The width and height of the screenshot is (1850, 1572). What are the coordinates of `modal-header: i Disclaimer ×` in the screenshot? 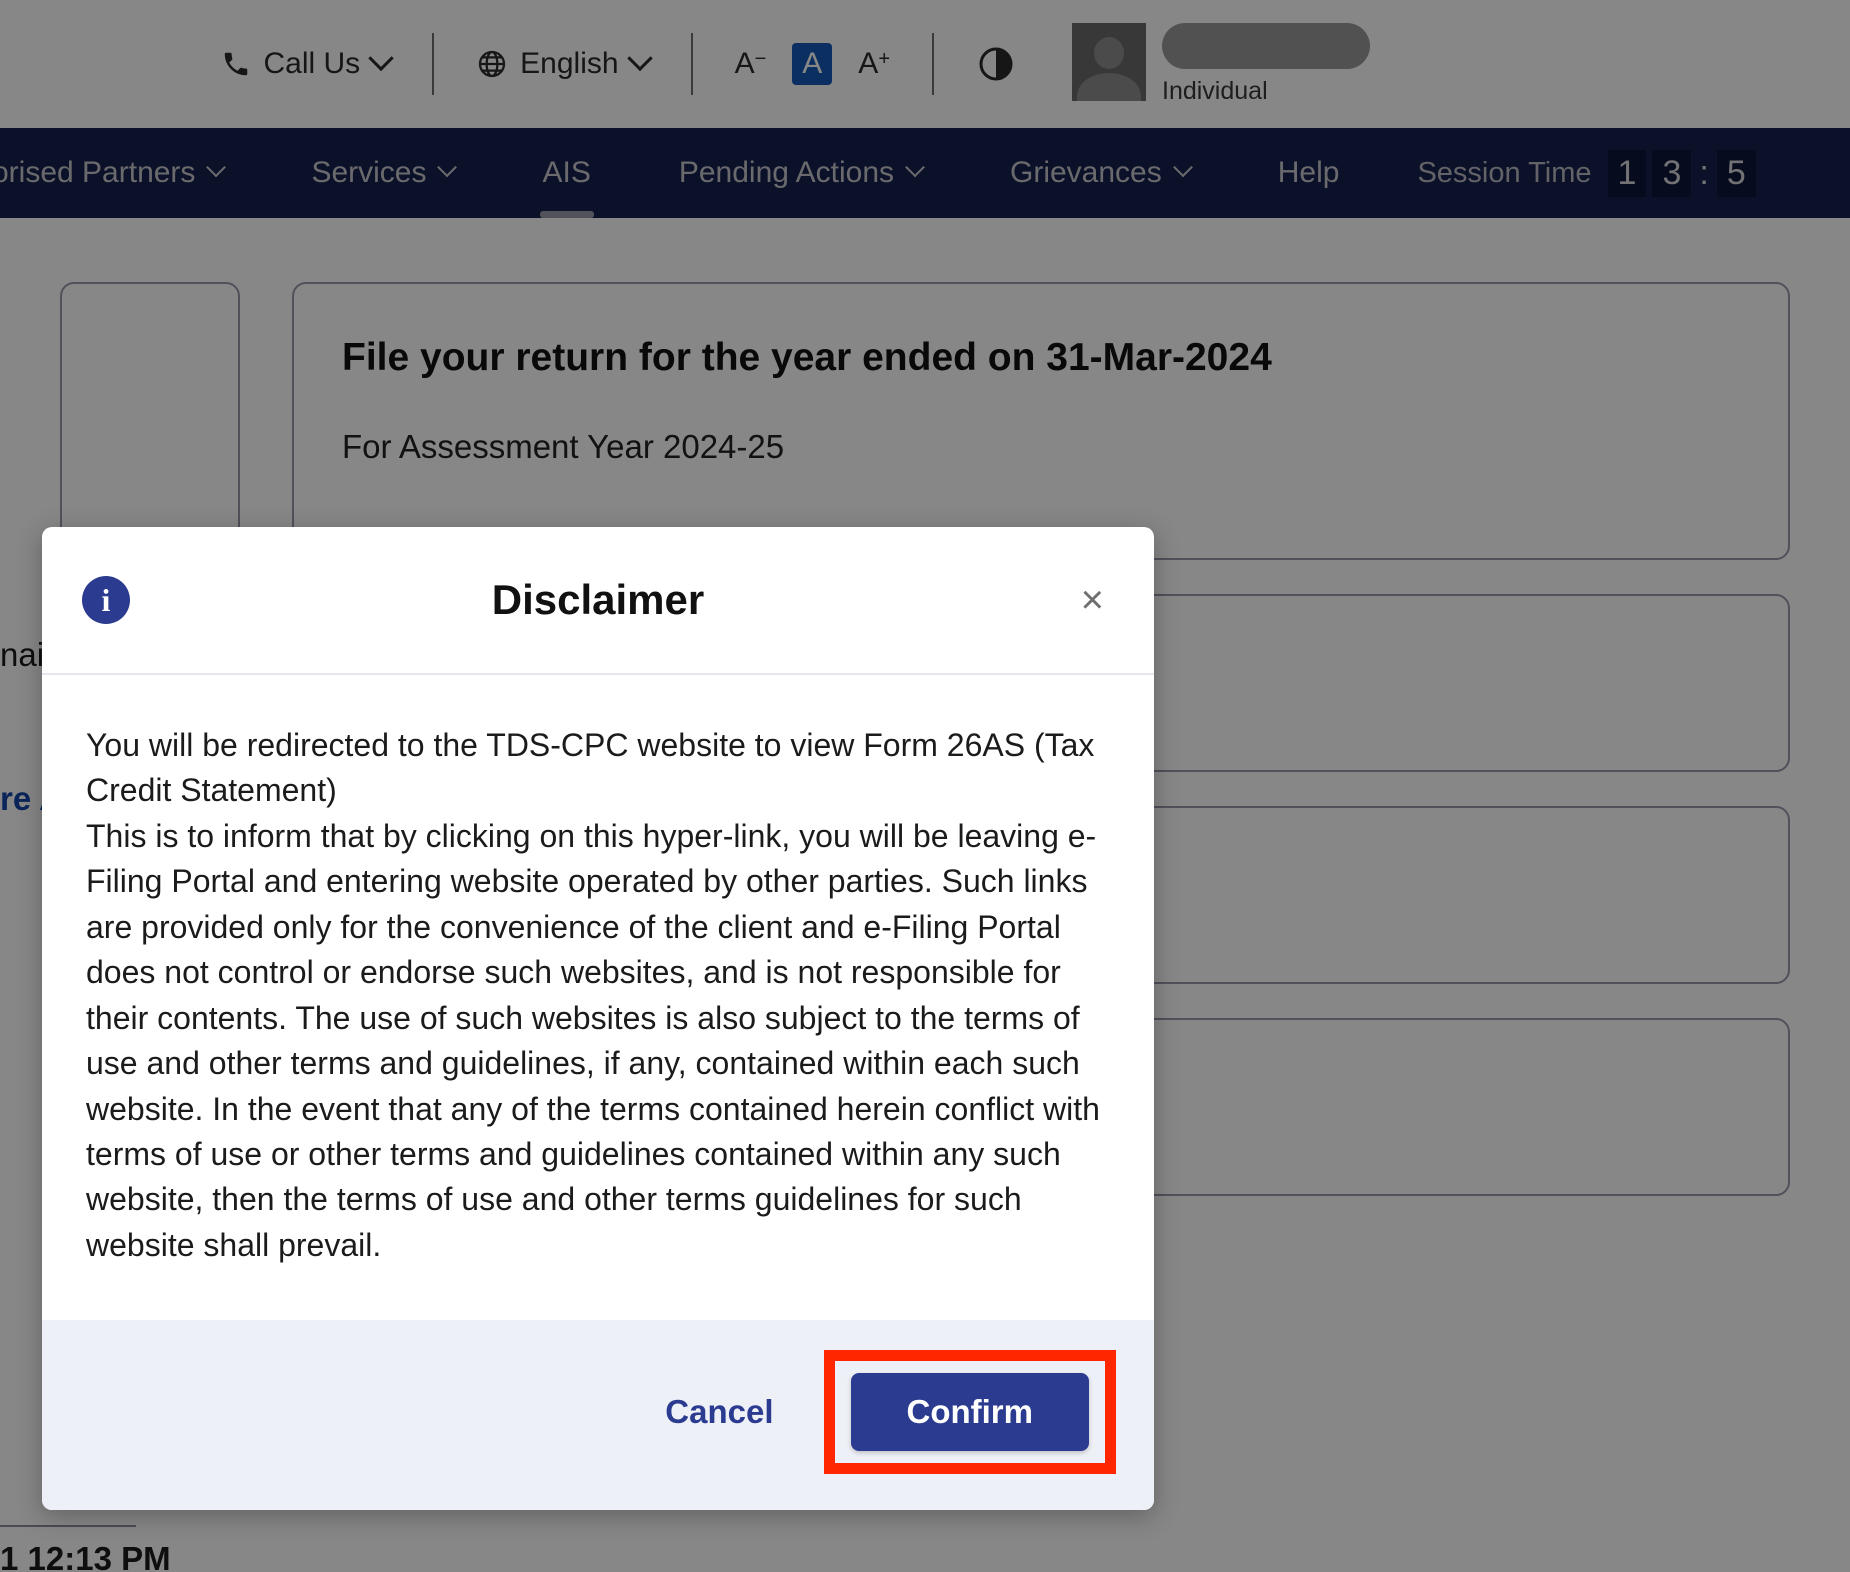 It's located at (598, 601).